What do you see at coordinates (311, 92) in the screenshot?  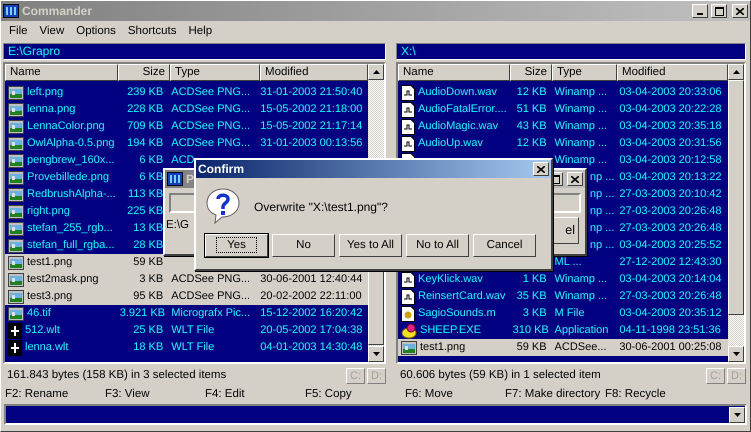 I see `file-date: 31-01-2003 21:50:40` at bounding box center [311, 92].